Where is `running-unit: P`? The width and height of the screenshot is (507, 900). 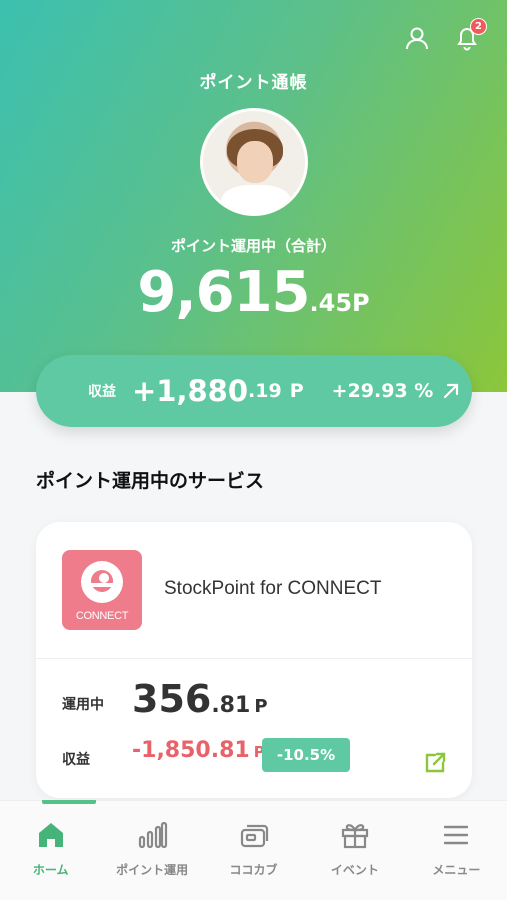
running-unit: P is located at coordinates (261, 706).